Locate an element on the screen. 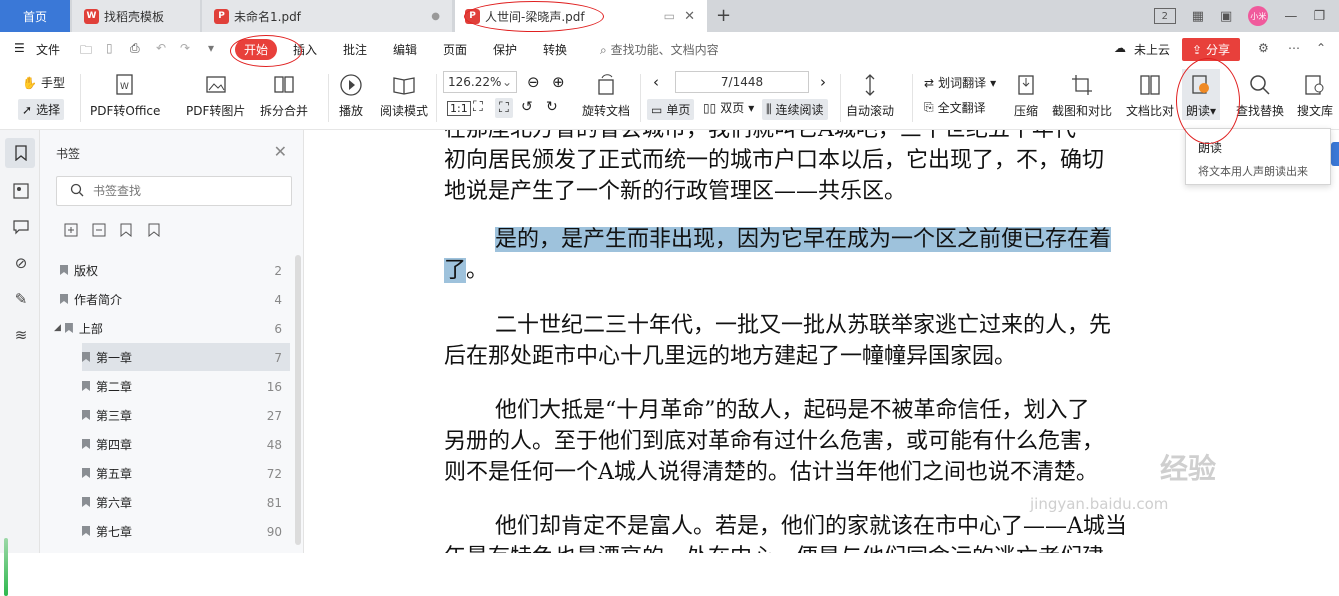 This screenshot has width=1339, height=596. next-page-icon: › is located at coordinates (823, 82).